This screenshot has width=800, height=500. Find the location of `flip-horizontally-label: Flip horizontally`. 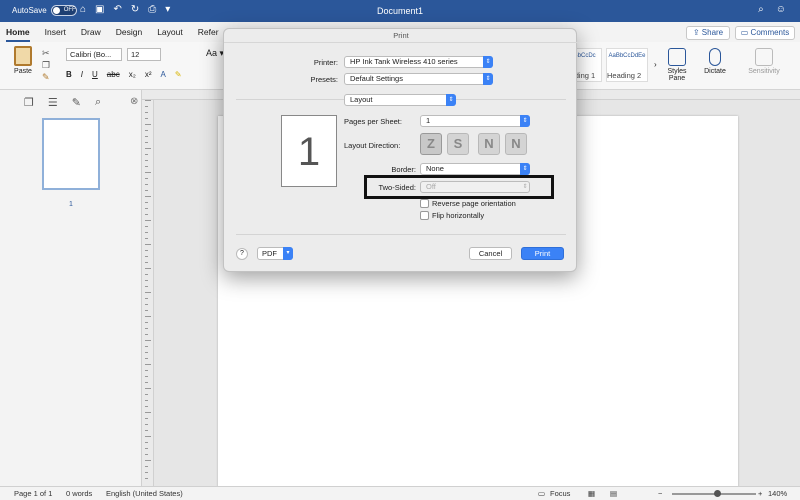

flip-horizontally-label: Flip horizontally is located at coordinates (458, 215).